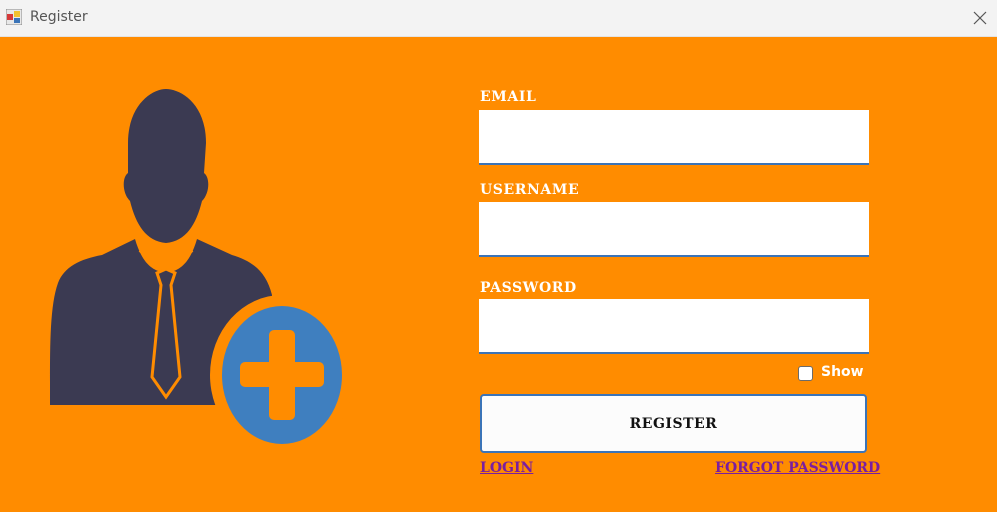 This screenshot has width=997, height=512. Describe the element at coordinates (674, 229) in the screenshot. I see `username-field` at that location.